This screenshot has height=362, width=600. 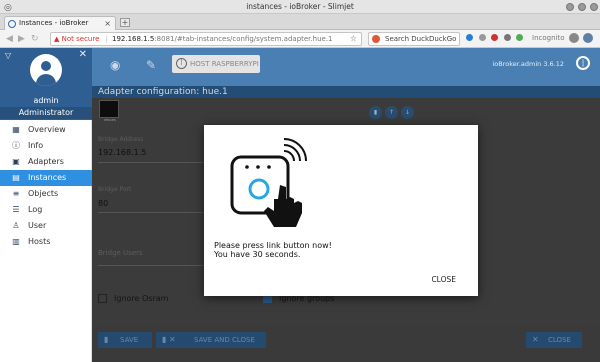 What do you see at coordinates (54, 23) in the screenshot?
I see `browser-tab-title: Instances - ioBroker` at bounding box center [54, 23].